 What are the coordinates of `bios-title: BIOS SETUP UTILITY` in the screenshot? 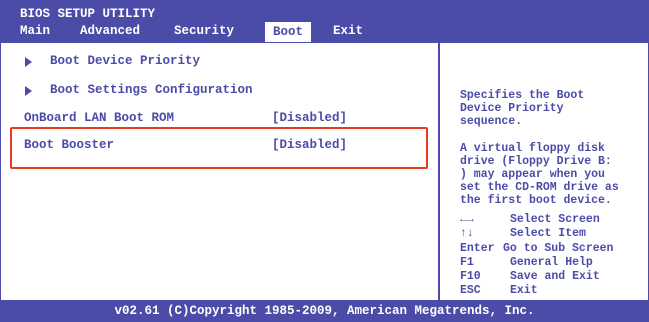 It's located at (88, 14).